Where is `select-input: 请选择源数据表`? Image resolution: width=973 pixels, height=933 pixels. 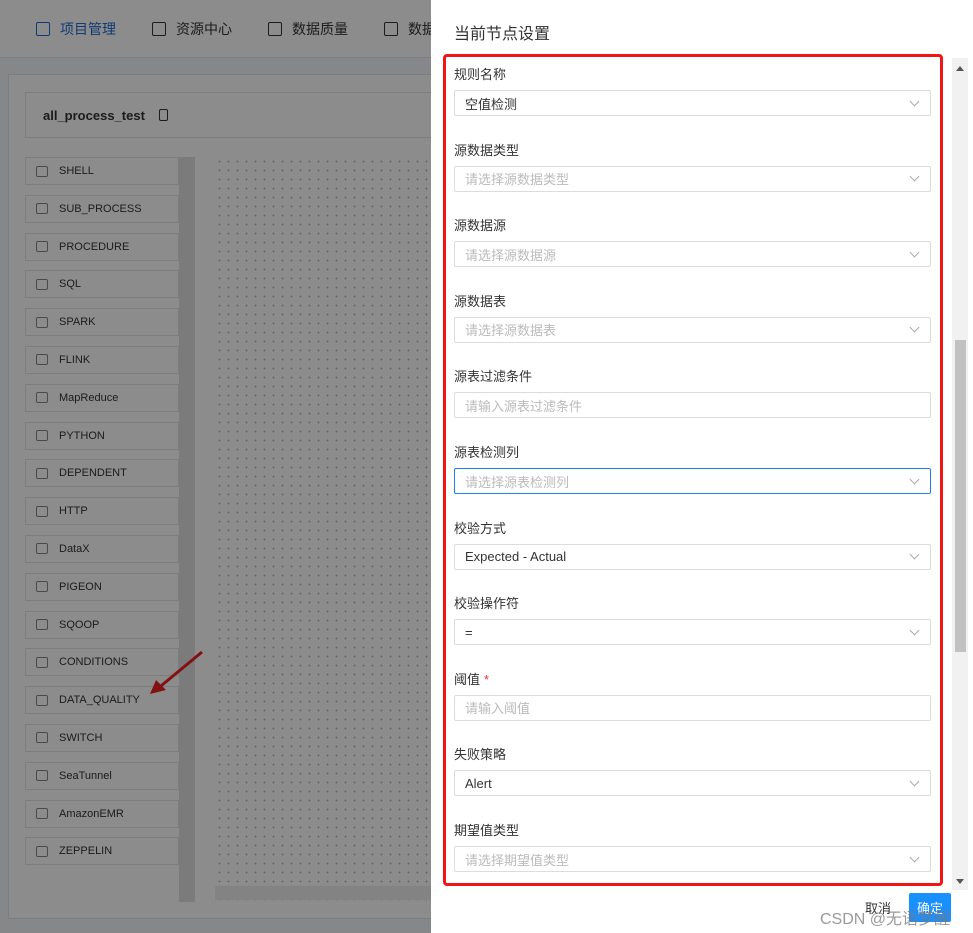
select-input: 请选择源数据表 is located at coordinates (692, 329).